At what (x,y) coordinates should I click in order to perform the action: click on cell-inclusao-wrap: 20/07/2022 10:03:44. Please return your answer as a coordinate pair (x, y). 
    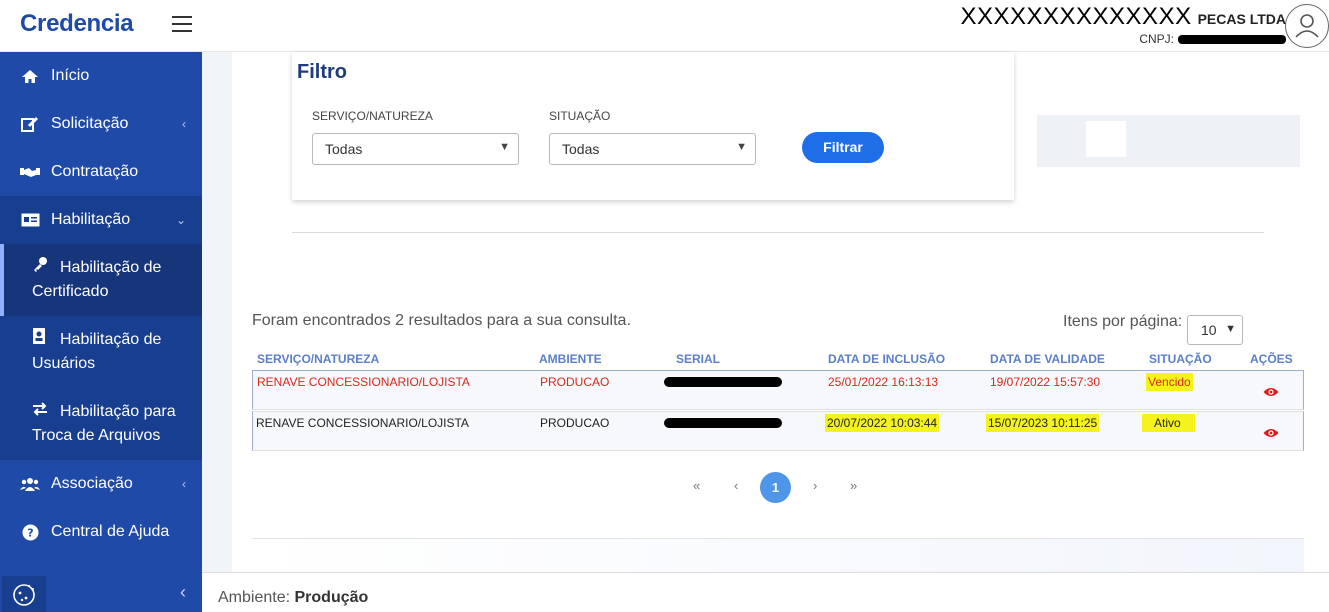
    Looking at the image, I should click on (882, 423).